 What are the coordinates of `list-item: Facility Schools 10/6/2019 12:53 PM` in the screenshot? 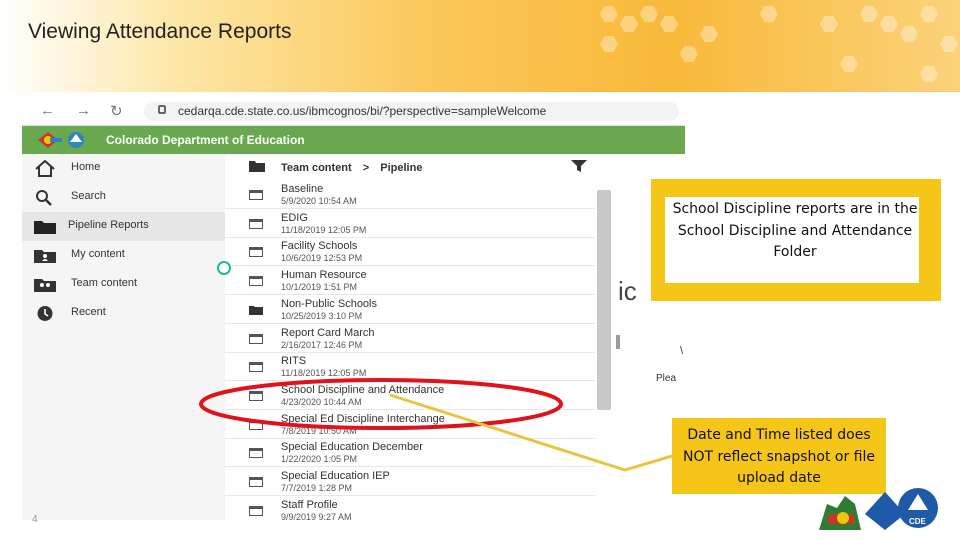 It's located at (410, 252).